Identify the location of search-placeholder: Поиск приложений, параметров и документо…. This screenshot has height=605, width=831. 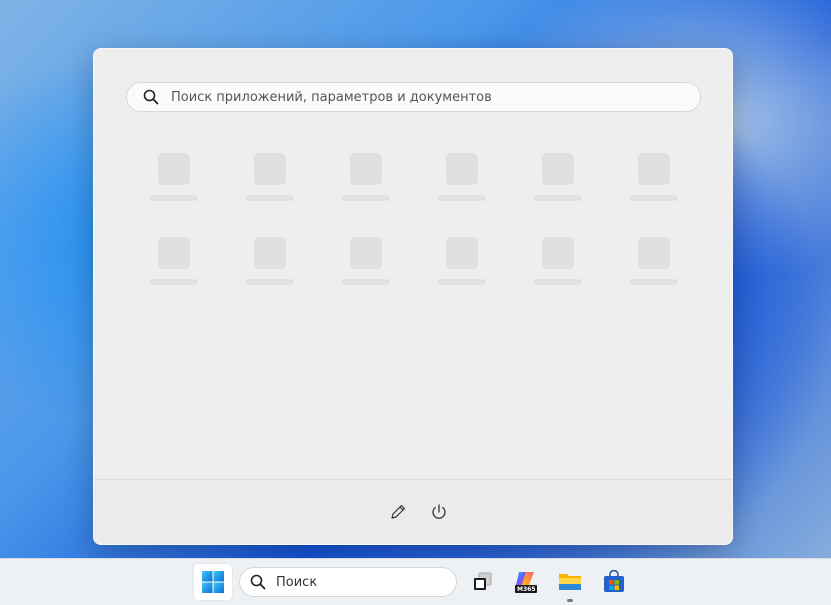
(331, 97).